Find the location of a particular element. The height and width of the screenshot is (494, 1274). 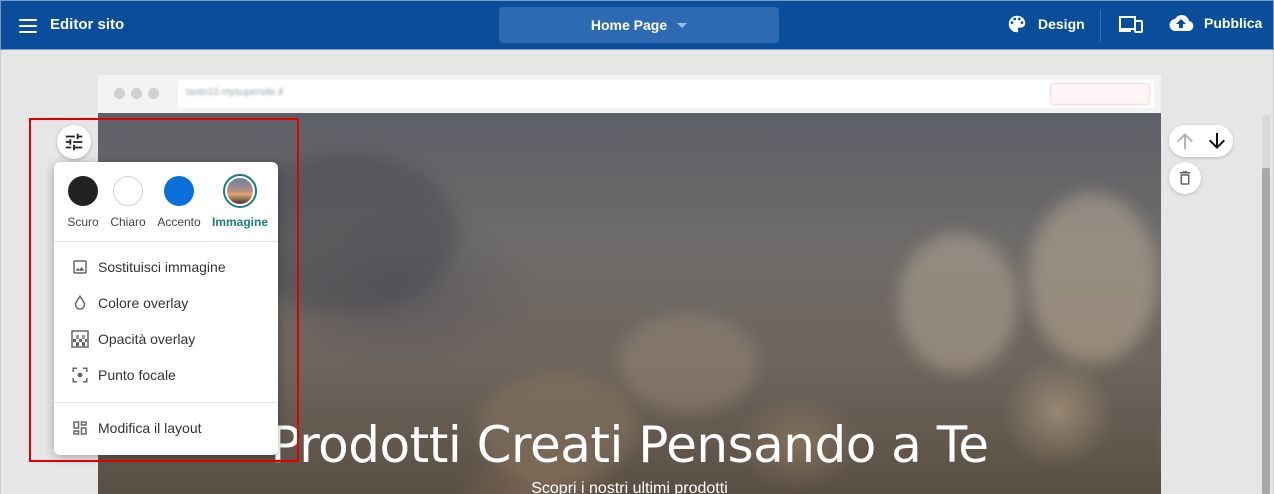

page-selector-label: Home Page is located at coordinates (629, 25).